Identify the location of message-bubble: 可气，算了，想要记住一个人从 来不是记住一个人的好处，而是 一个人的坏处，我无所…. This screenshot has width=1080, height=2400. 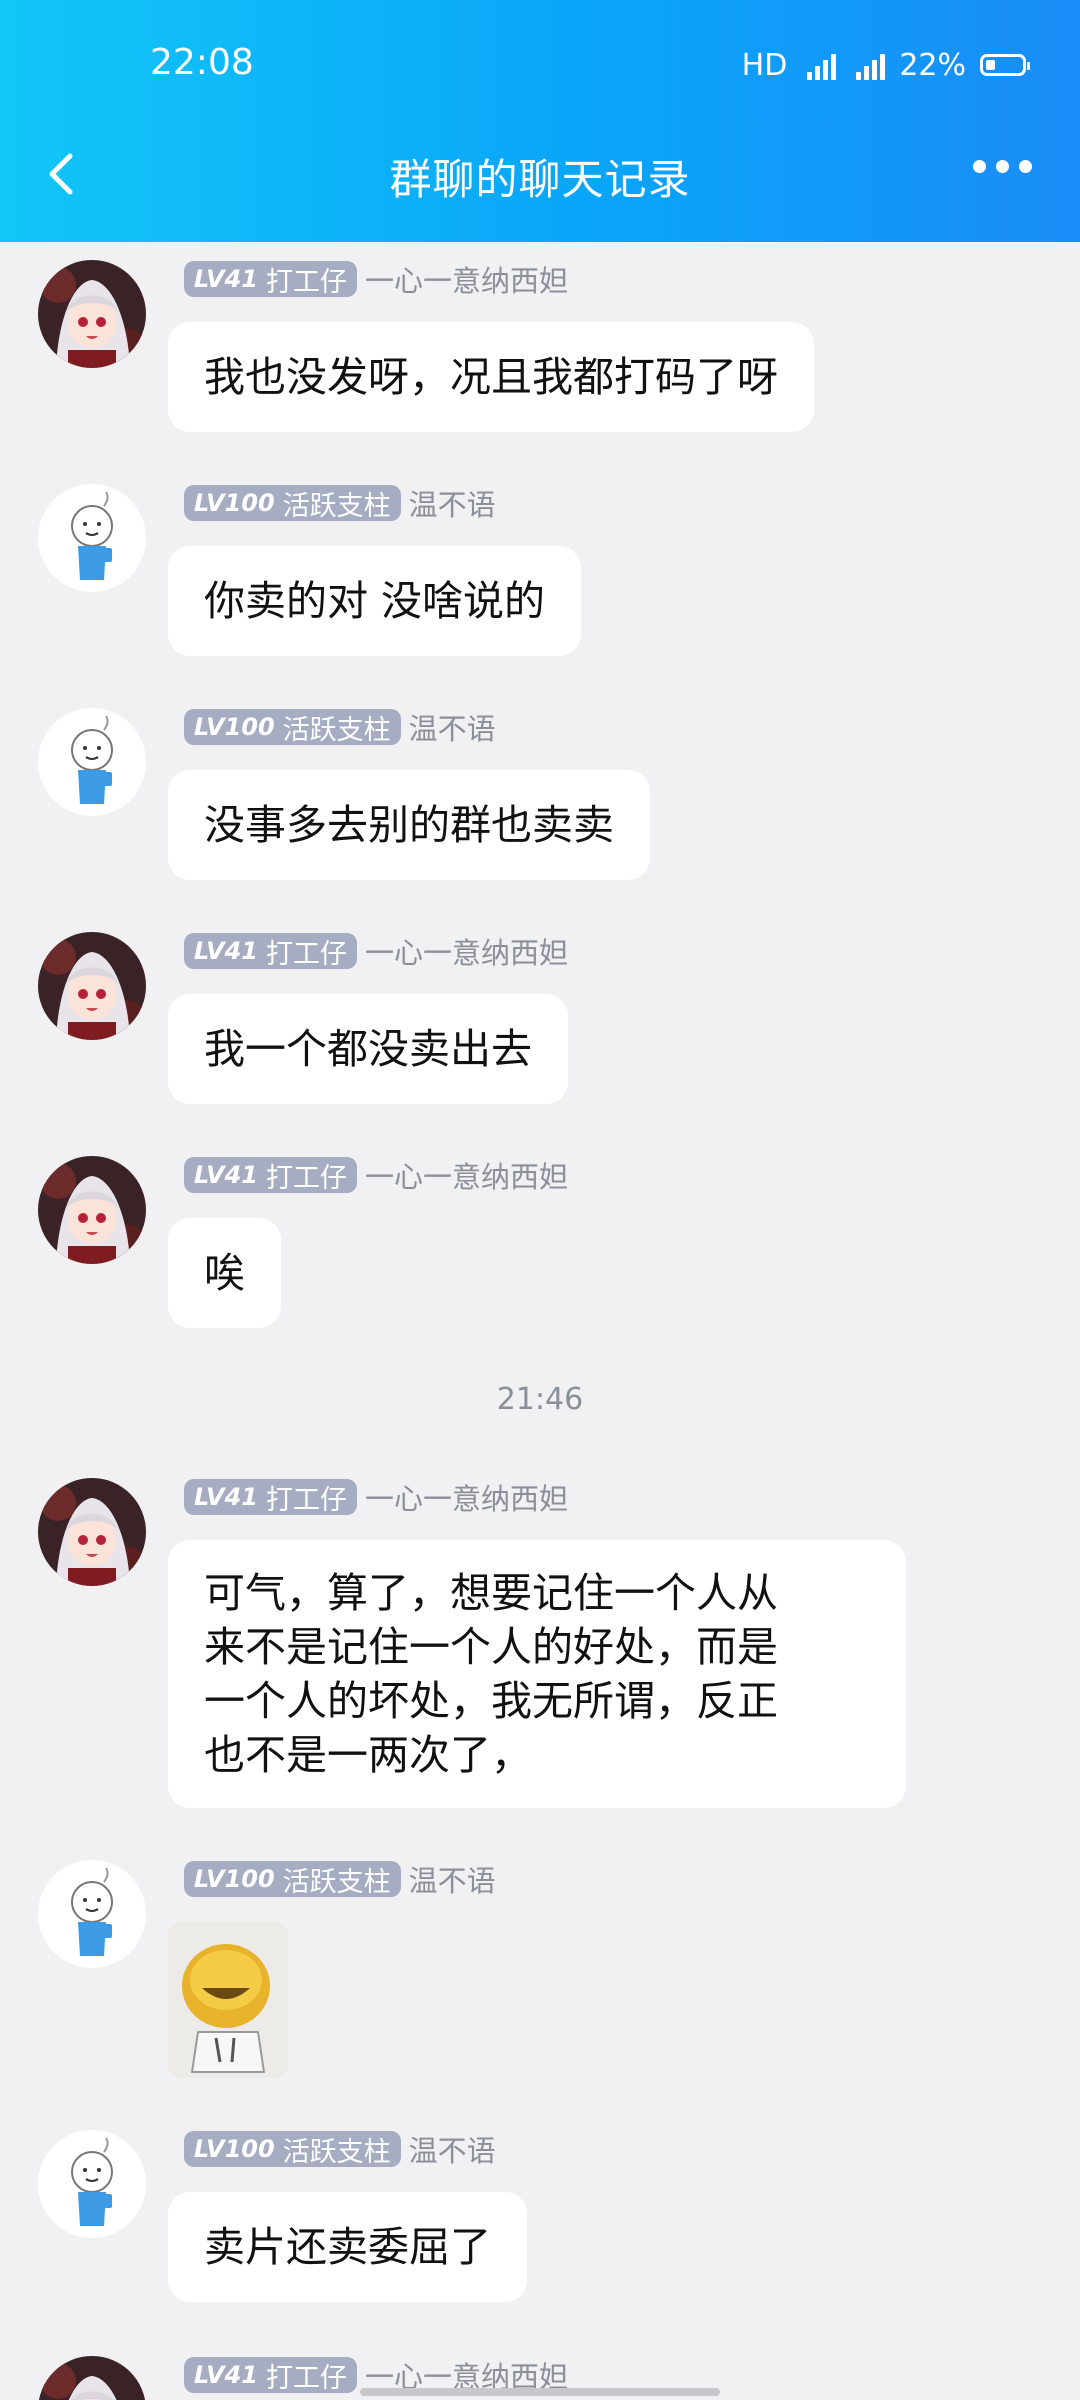
(537, 1674).